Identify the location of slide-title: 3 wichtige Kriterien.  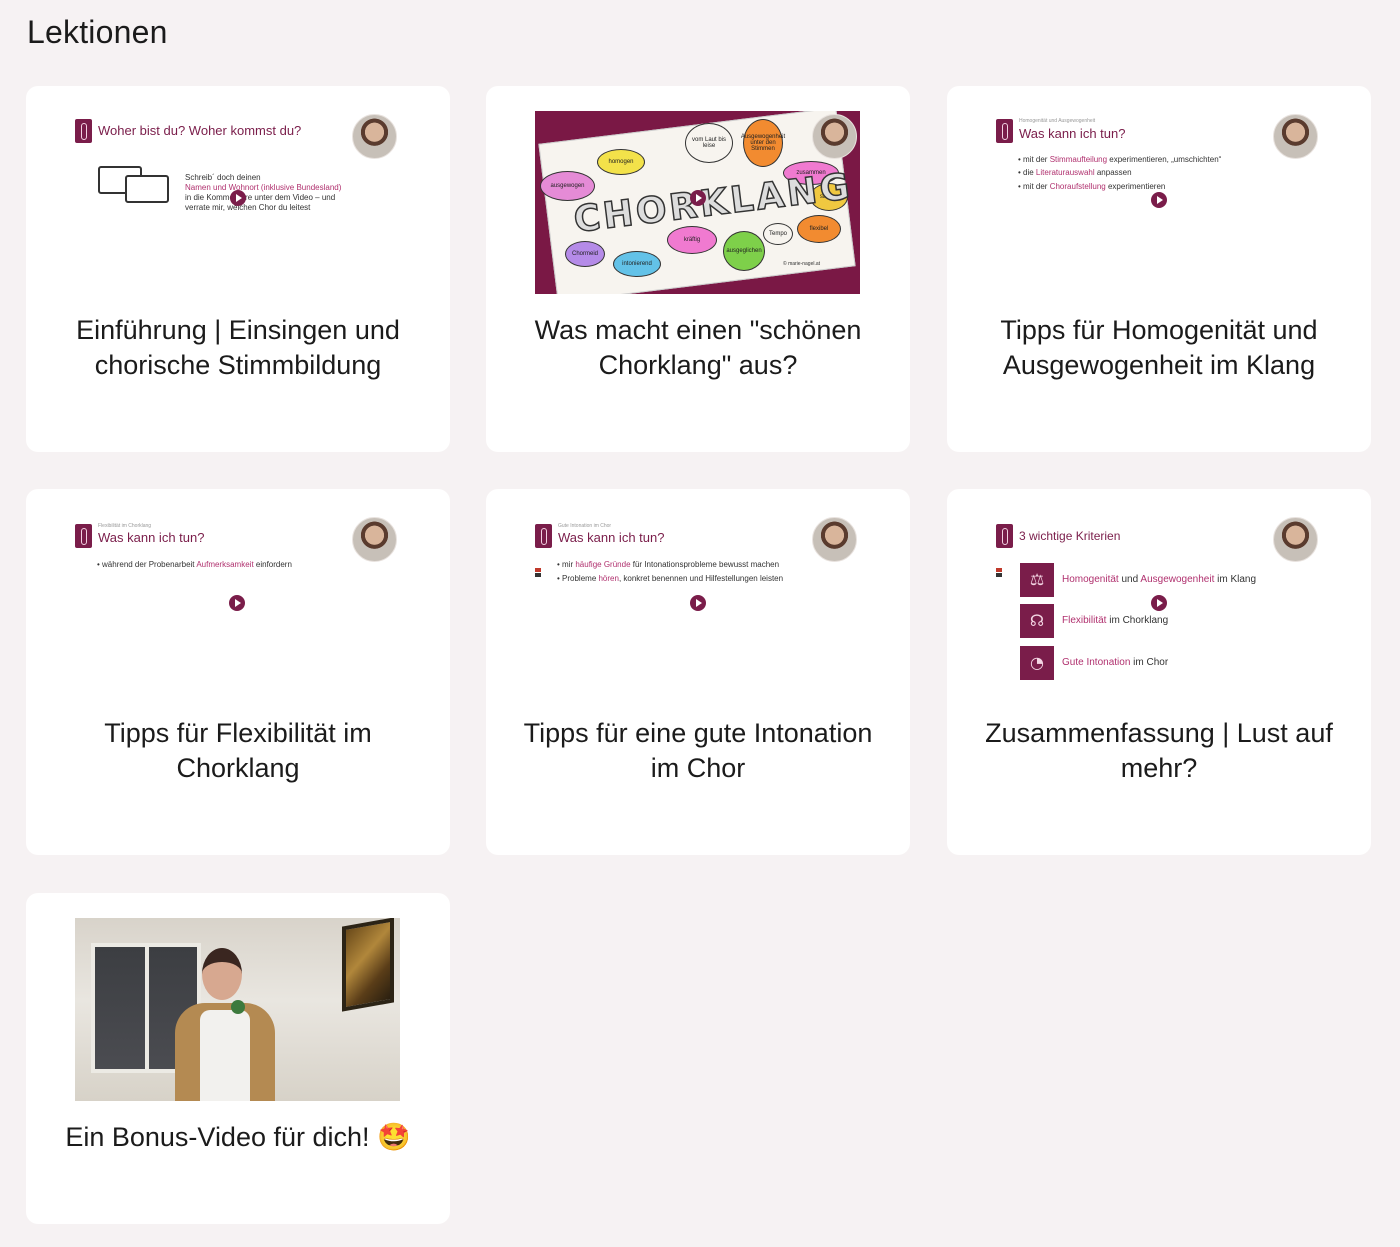
(1070, 536).